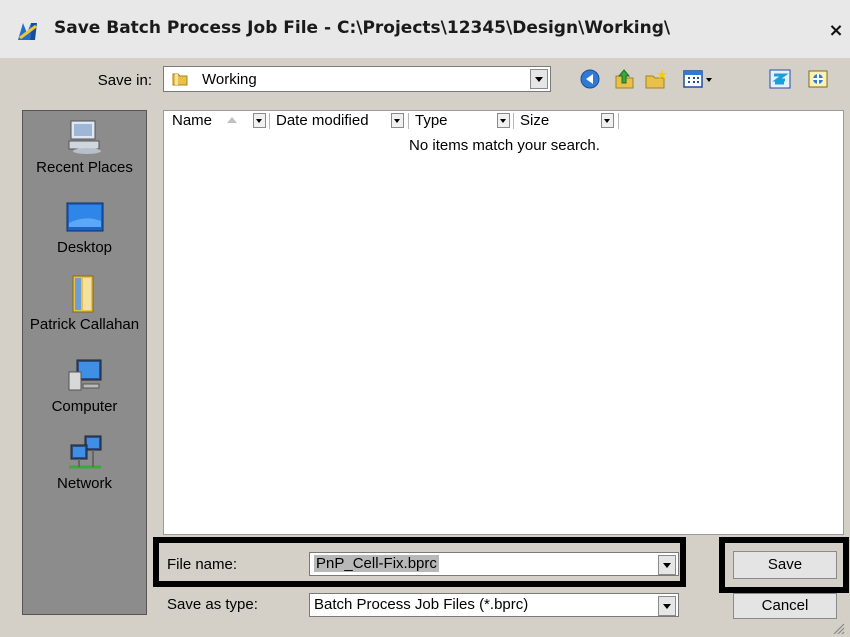 The width and height of the screenshot is (850, 637). What do you see at coordinates (84, 167) in the screenshot?
I see `place-label: Recent Places` at bounding box center [84, 167].